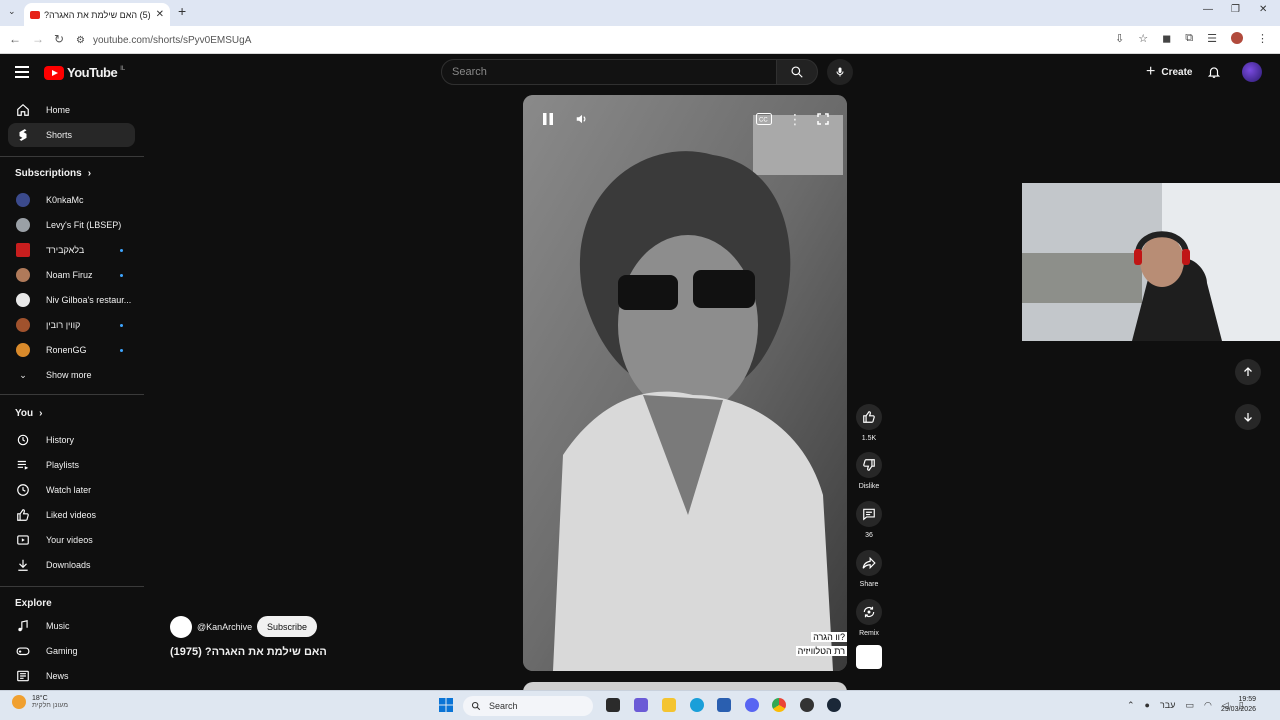  I want to click on sidebar-channel: K0nkaMc, so click(71, 200).